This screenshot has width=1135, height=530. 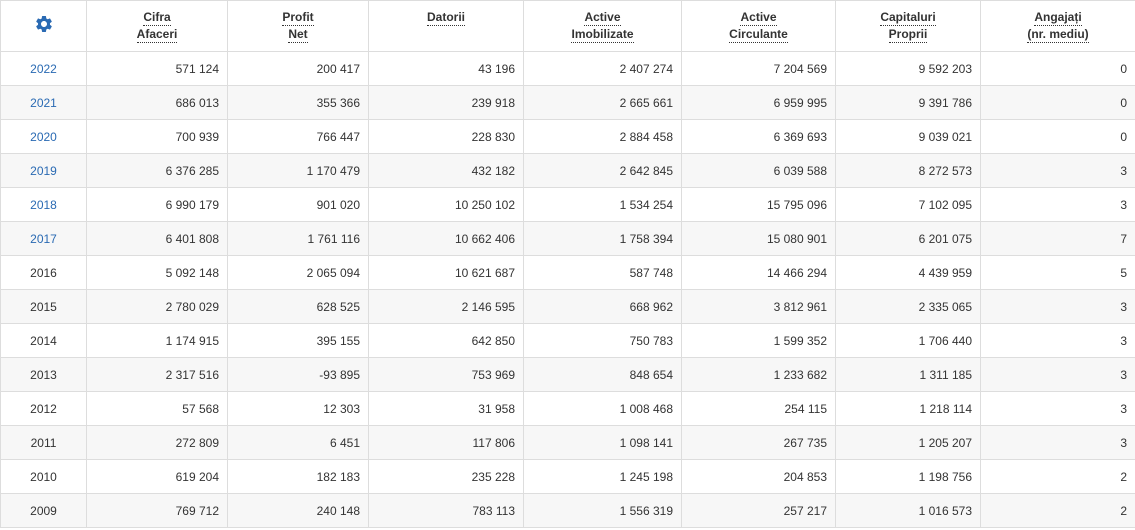 I want to click on year-cell: 2017, so click(x=43, y=238).